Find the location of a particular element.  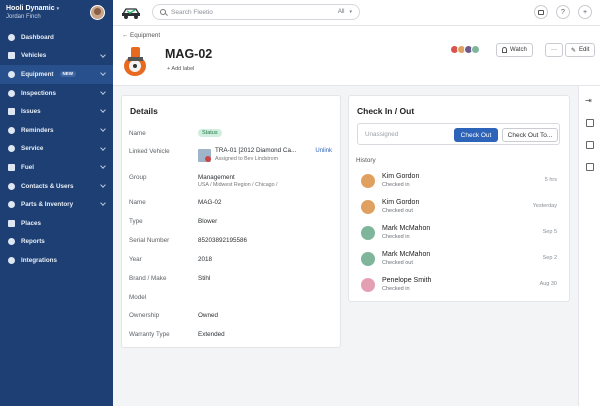

sidebar-item-label: Integrations is located at coordinates (39, 260).